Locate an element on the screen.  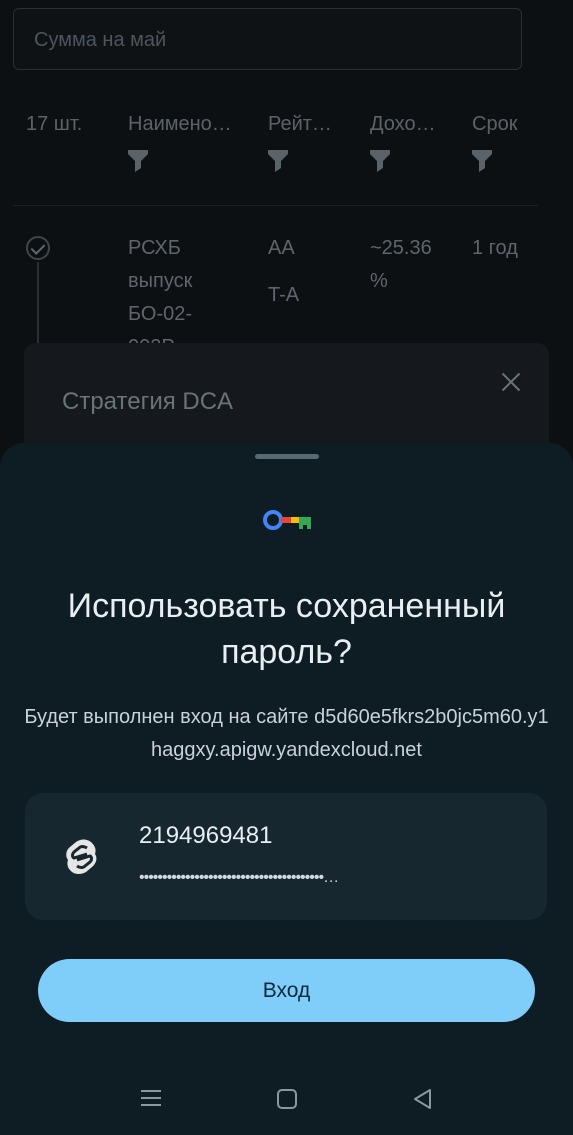
header-term: Срок is located at coordinates (494, 142).